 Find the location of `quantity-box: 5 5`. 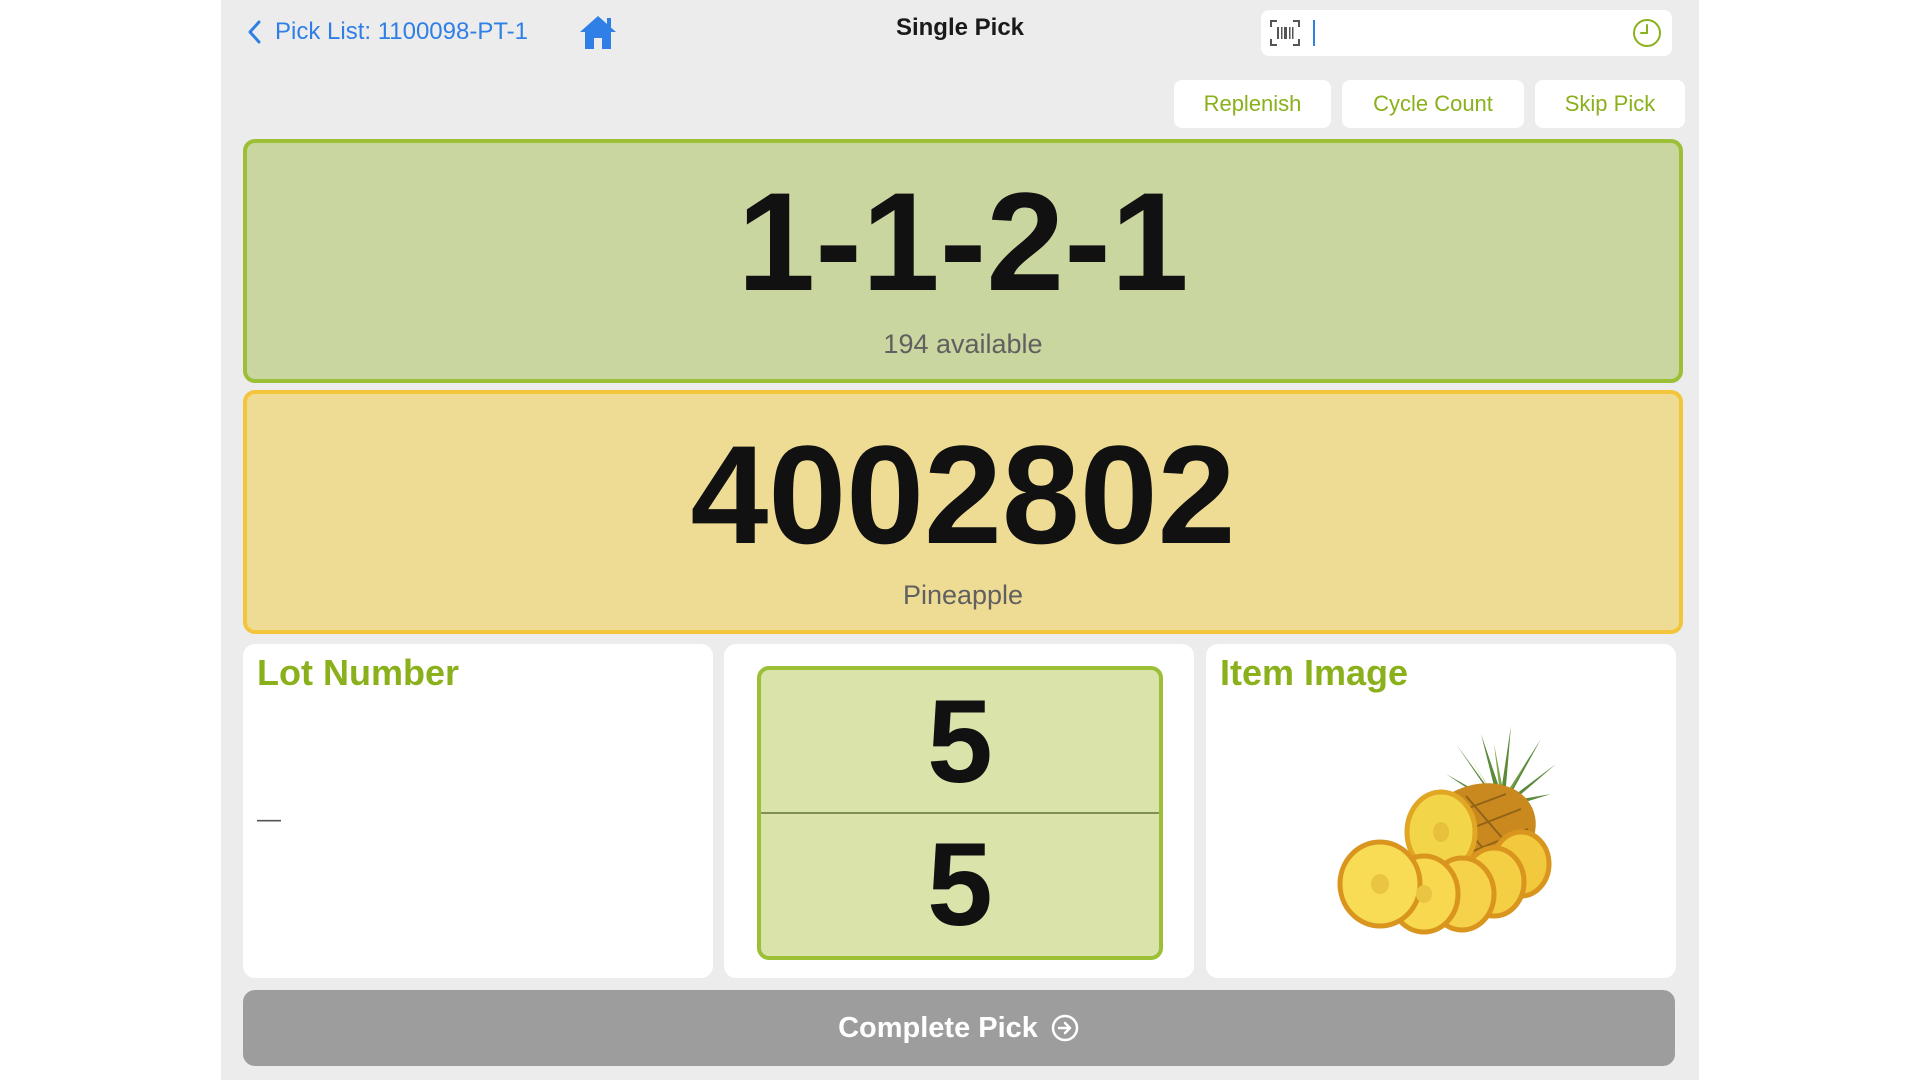

quantity-box: 5 5 is located at coordinates (960, 813).